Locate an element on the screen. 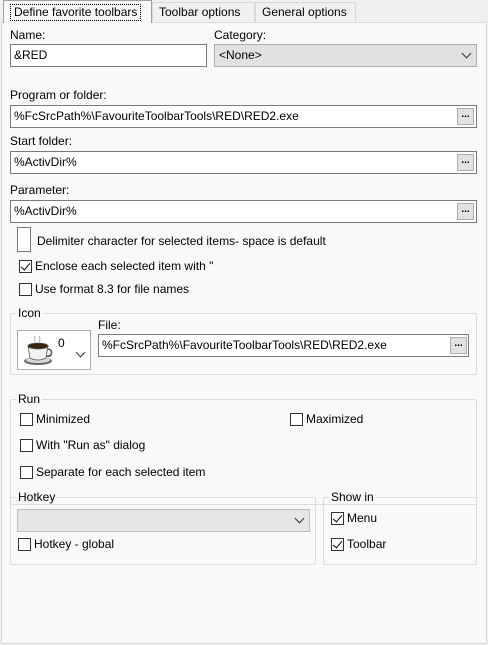 The height and width of the screenshot is (645, 488). show-in-menu-label: Menu is located at coordinates (362, 518).